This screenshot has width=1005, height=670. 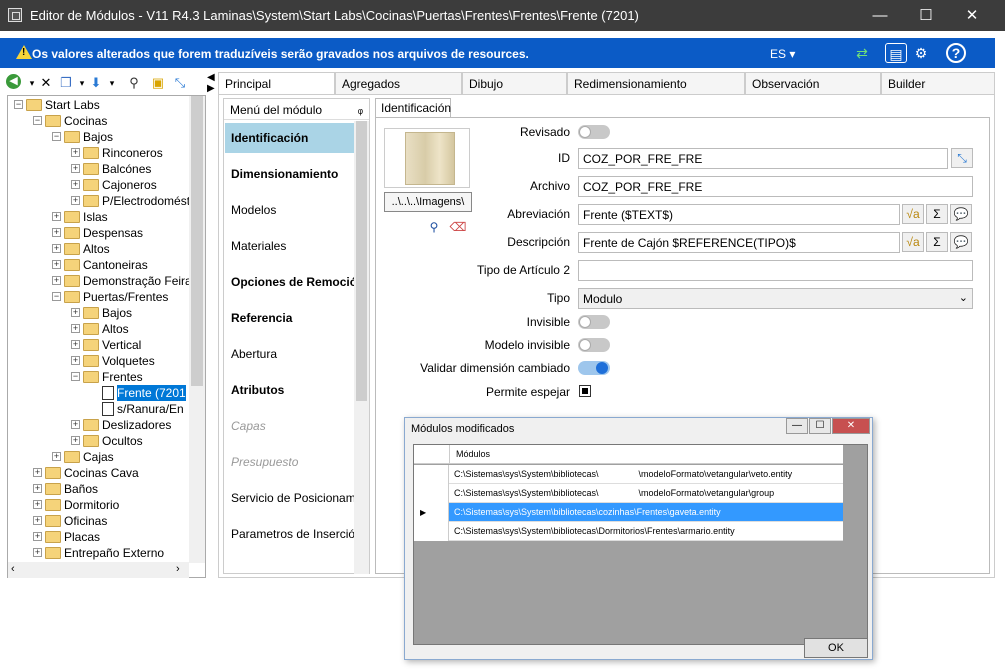 What do you see at coordinates (290, 174) in the screenshot?
I see `menu-item: Dimensionamiento` at bounding box center [290, 174].